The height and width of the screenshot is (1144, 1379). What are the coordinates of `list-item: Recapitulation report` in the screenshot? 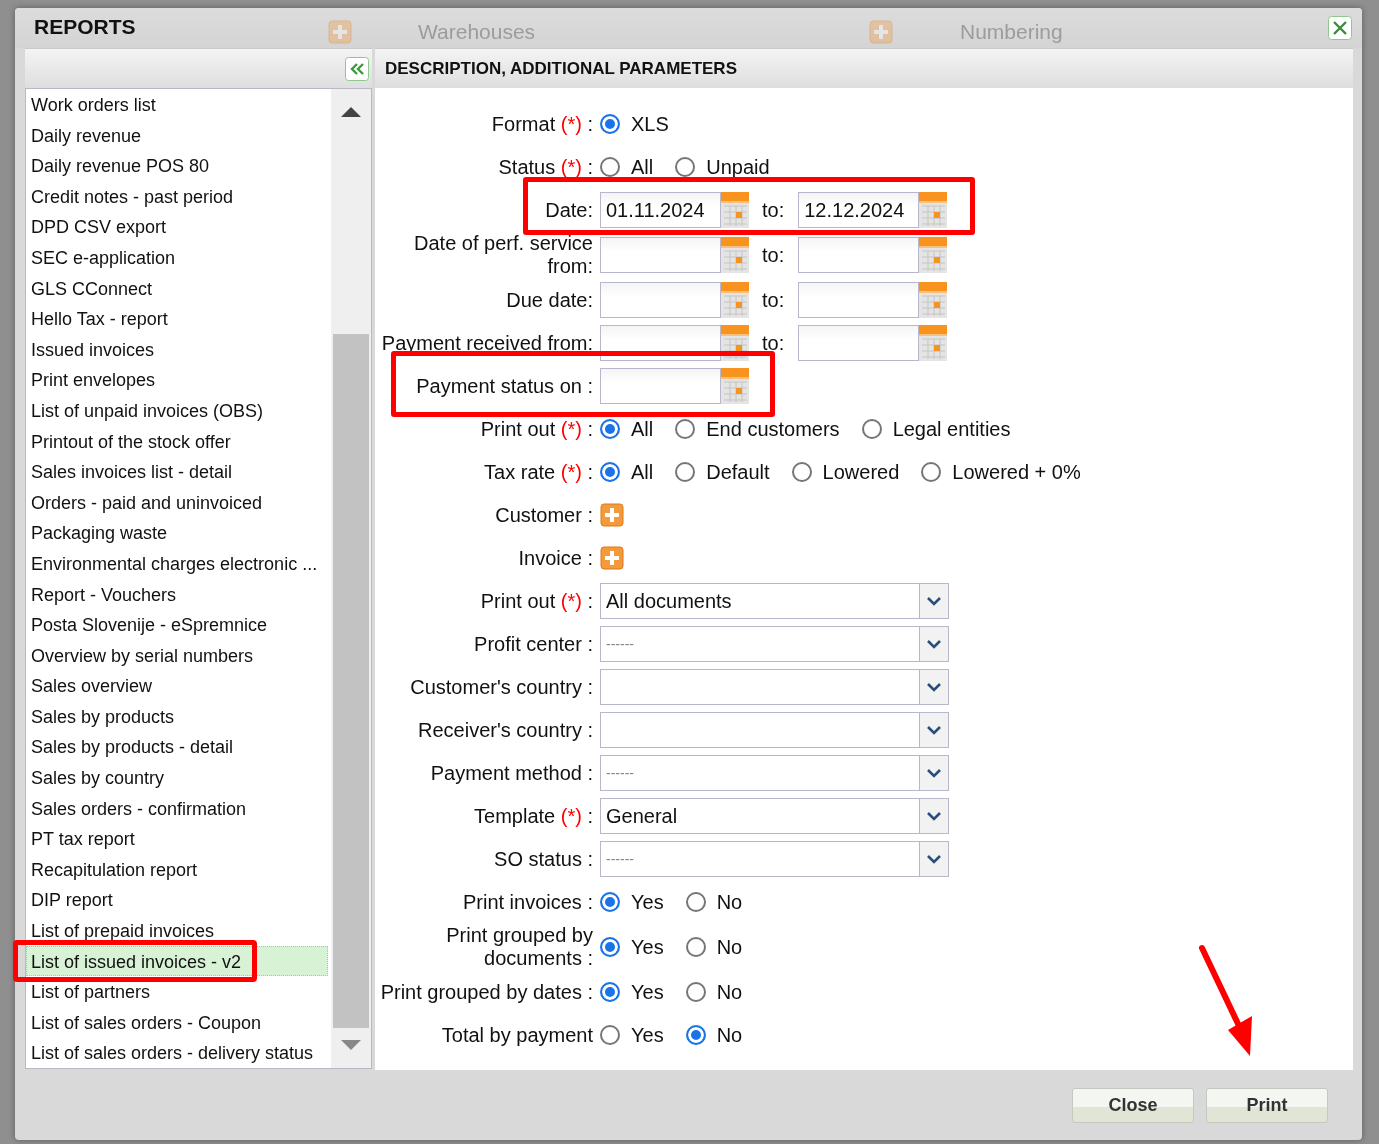 It's located at (177, 869).